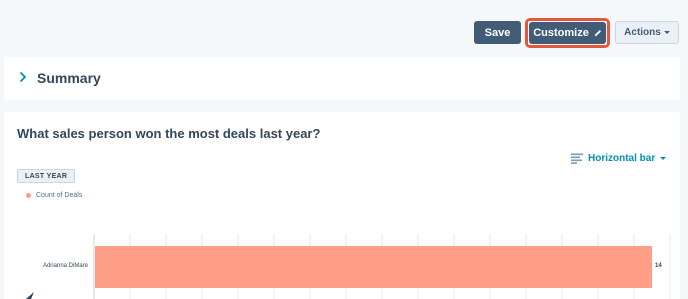 The image size is (688, 299). What do you see at coordinates (658, 266) in the screenshot?
I see `data-label: 14` at bounding box center [658, 266].